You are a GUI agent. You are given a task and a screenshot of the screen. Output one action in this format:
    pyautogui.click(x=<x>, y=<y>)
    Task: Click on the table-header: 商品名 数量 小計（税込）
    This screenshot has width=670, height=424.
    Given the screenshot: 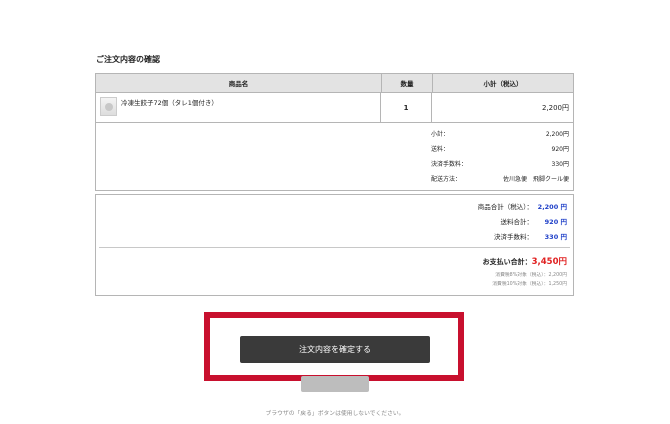 What is the action you would take?
    pyautogui.click(x=334, y=83)
    